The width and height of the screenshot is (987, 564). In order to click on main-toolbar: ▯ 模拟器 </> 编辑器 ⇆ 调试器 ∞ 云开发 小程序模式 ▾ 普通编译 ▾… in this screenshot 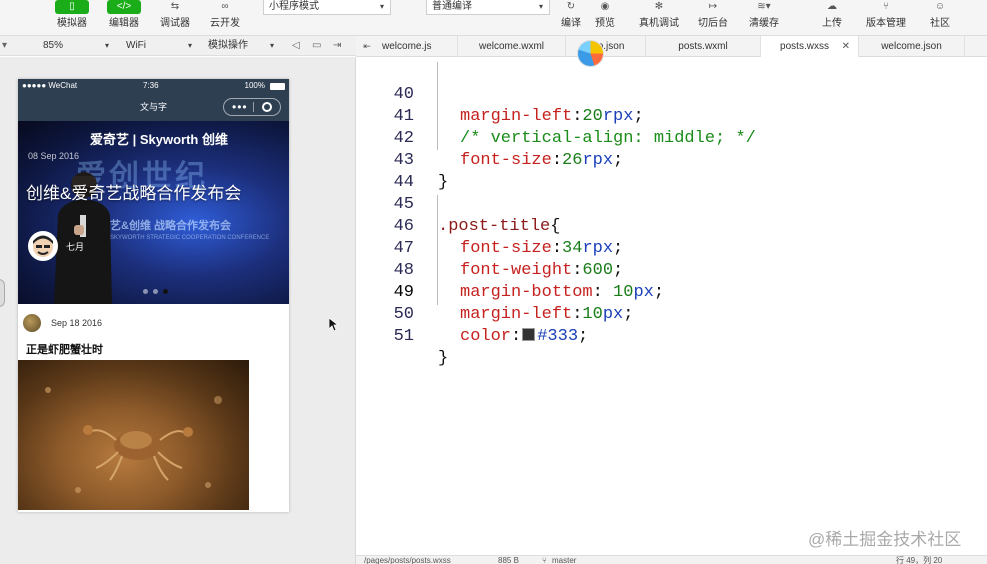, I will do `click(493, 18)`.